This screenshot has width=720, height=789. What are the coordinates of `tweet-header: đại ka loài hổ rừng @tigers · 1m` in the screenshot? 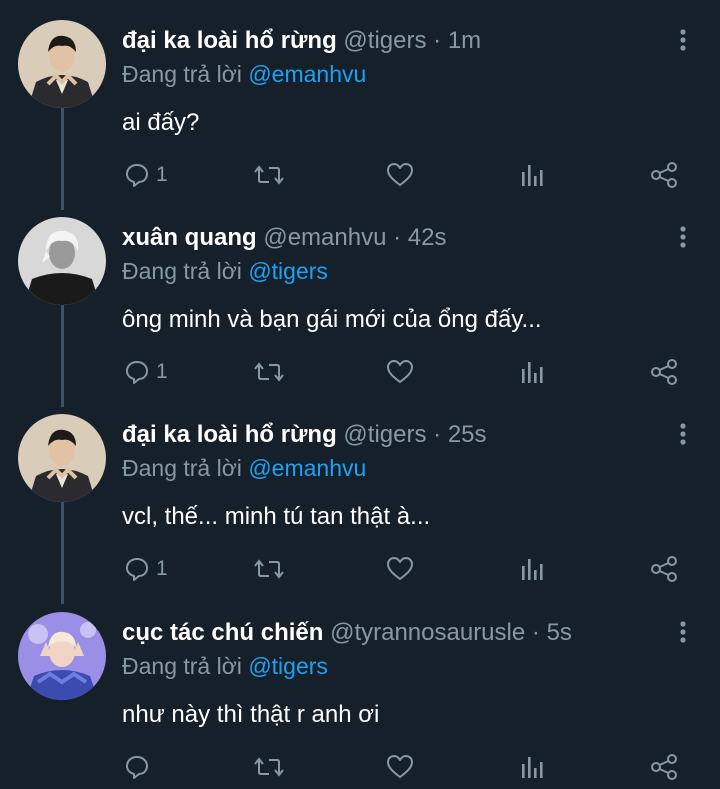 It's located at (301, 41).